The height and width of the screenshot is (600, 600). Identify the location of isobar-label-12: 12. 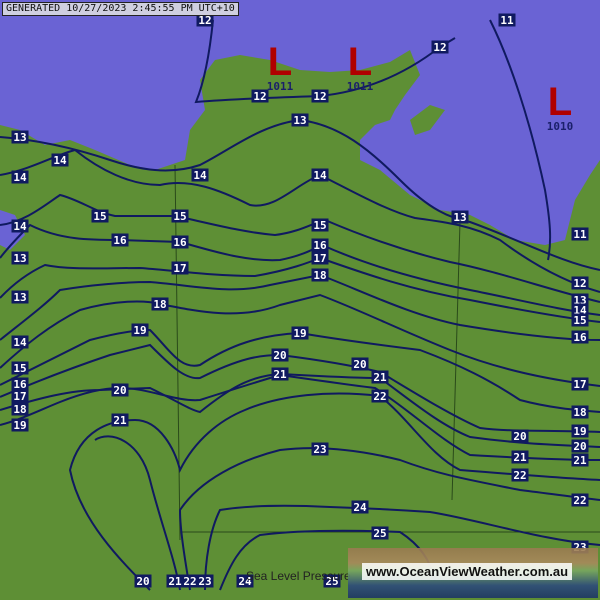
(580, 283).